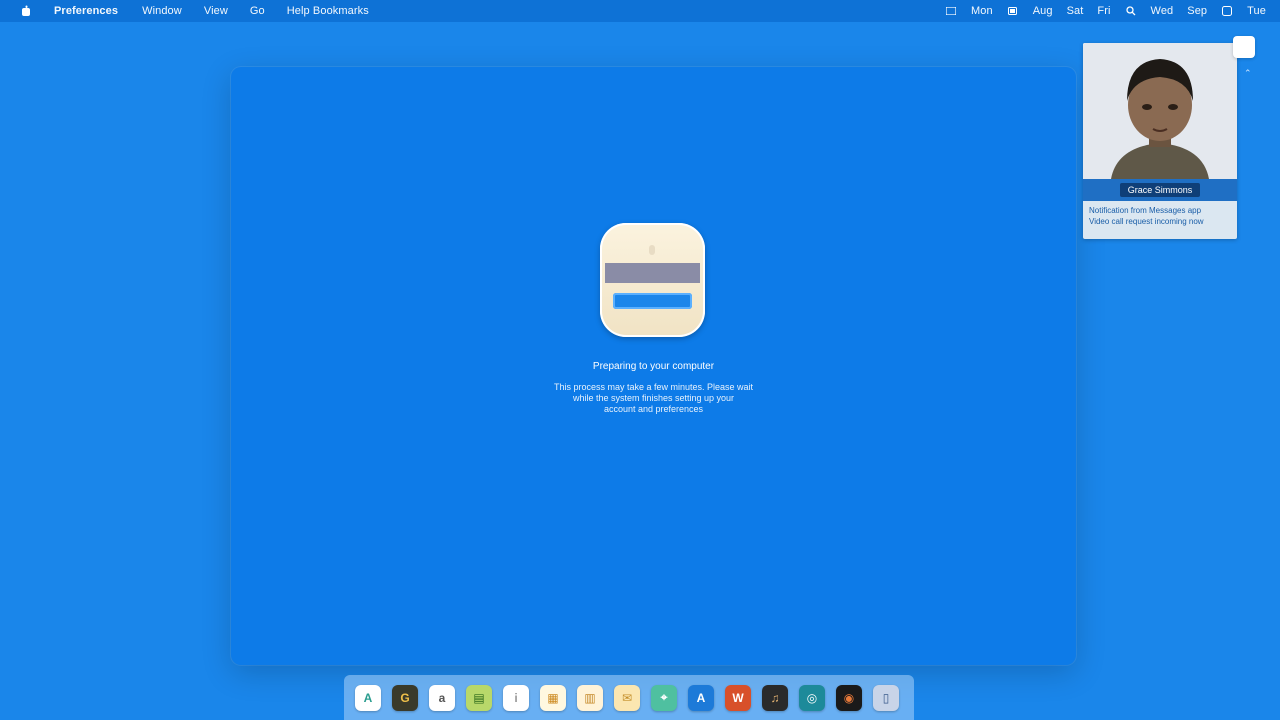  I want to click on search-icon, so click(1131, 11).